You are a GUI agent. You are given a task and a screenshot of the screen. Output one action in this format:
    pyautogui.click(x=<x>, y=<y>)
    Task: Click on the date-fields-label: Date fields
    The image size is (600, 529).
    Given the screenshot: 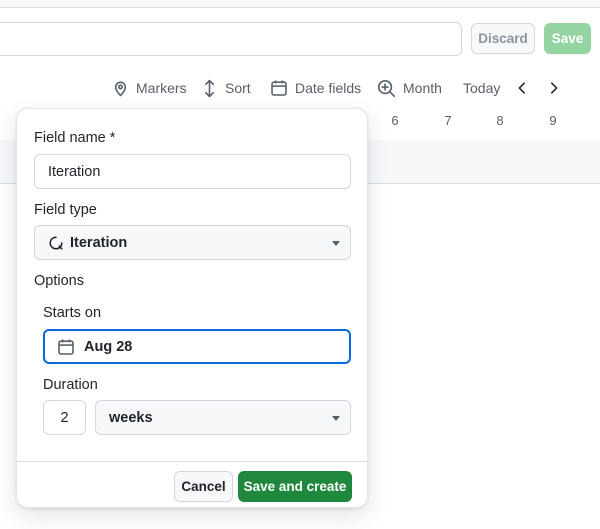 What is the action you would take?
    pyautogui.click(x=328, y=88)
    